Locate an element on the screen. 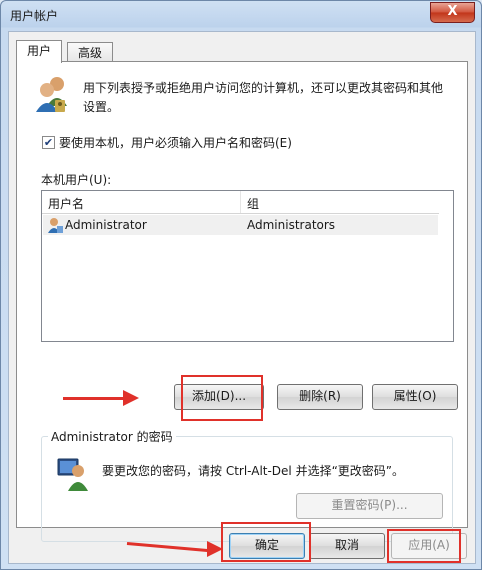 This screenshot has width=482, height=570. annotation-arrow-shaft is located at coordinates (94, 398).